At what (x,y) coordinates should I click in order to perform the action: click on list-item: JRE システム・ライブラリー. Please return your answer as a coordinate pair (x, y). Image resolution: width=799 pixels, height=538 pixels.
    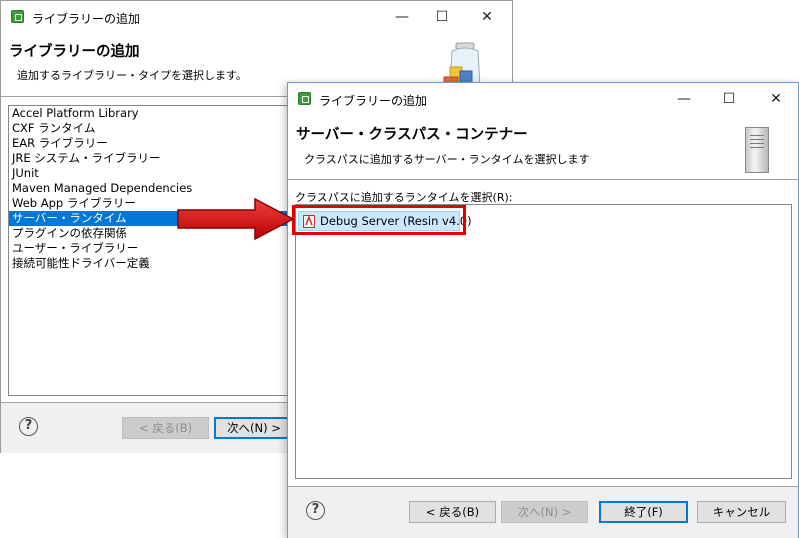
    Looking at the image, I should click on (153, 158).